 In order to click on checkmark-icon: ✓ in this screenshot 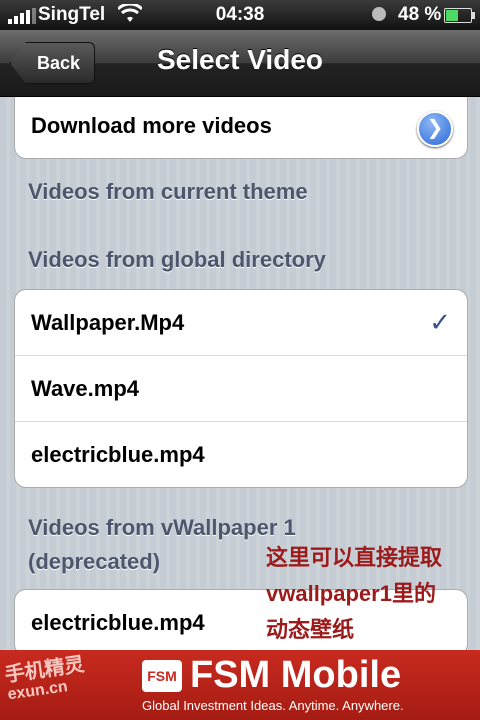, I will do `click(440, 322)`.